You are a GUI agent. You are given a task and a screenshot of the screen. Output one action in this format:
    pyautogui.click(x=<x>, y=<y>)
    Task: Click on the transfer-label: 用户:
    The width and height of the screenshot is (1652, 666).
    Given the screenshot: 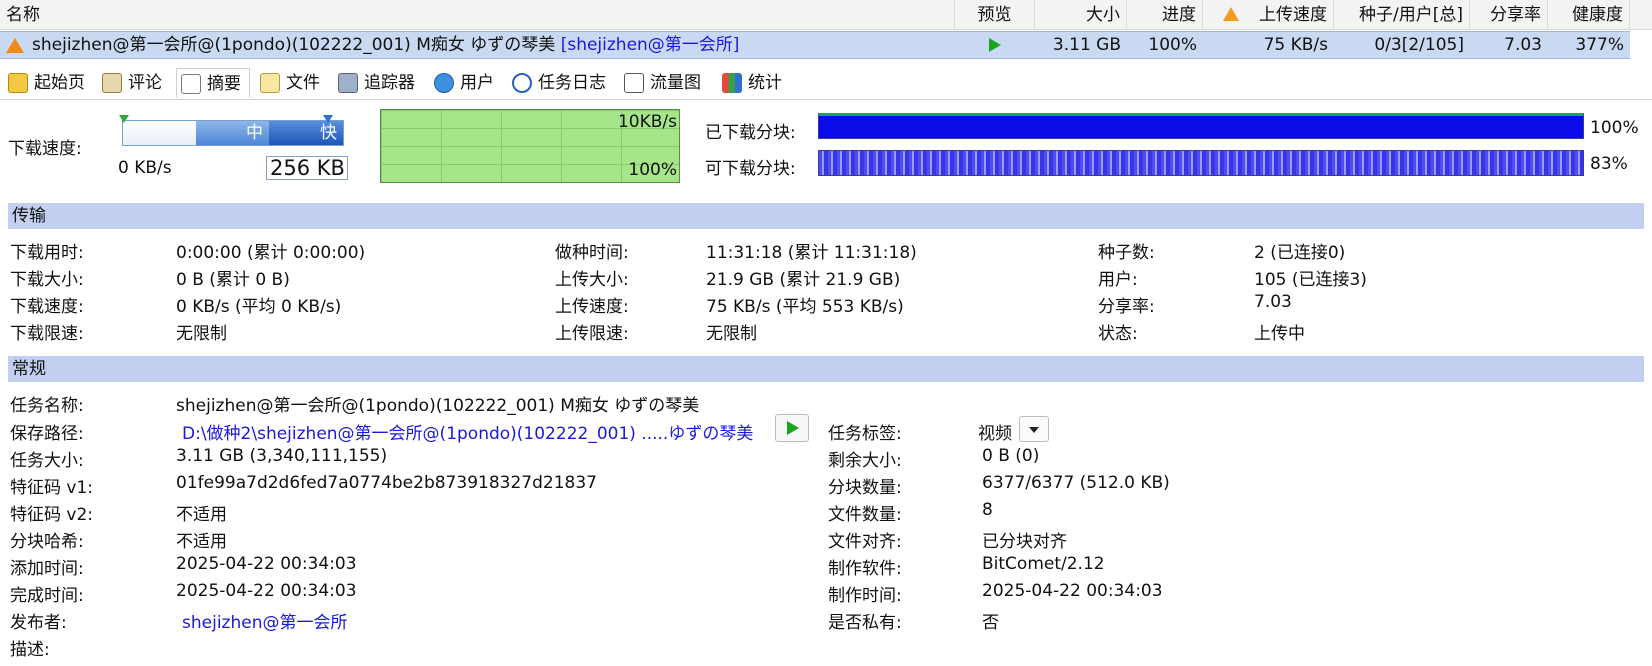 What is the action you would take?
    pyautogui.click(x=1118, y=280)
    